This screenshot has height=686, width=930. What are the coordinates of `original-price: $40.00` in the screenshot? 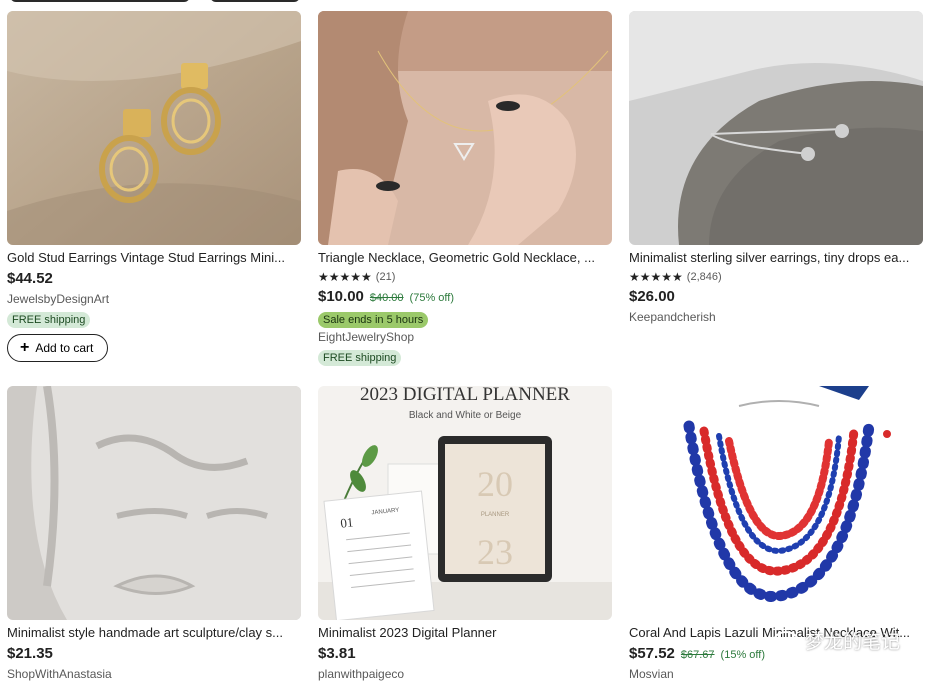 It's located at (386, 298).